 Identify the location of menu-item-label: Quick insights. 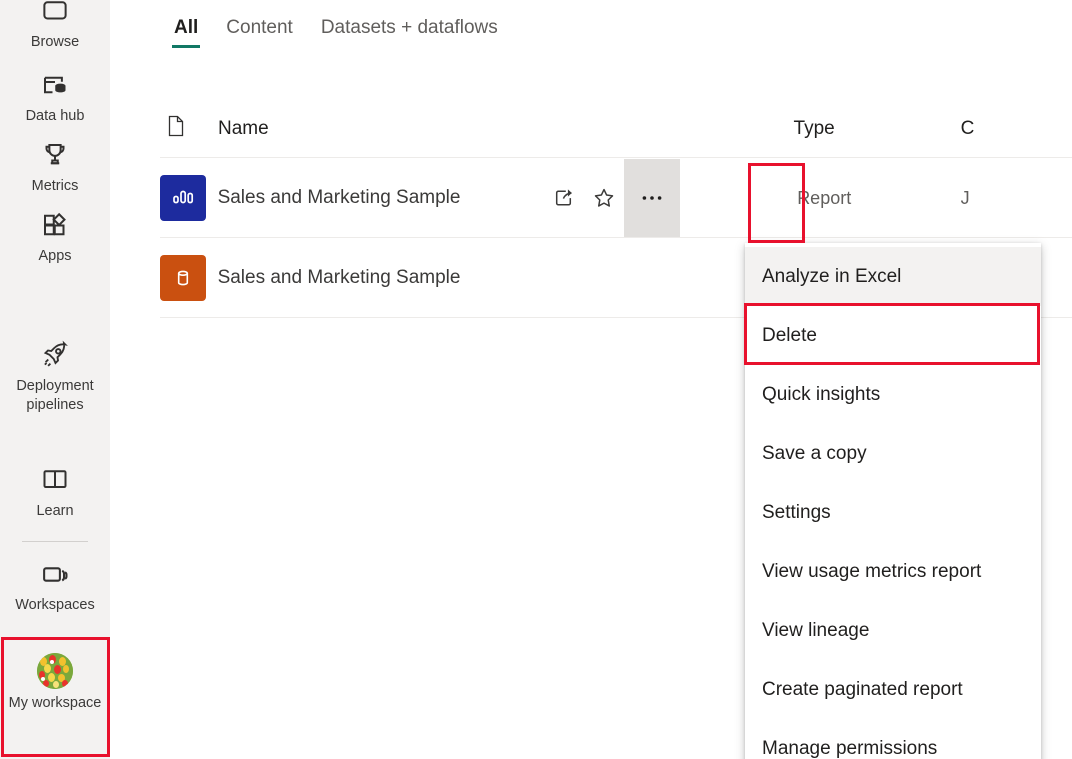
(821, 394).